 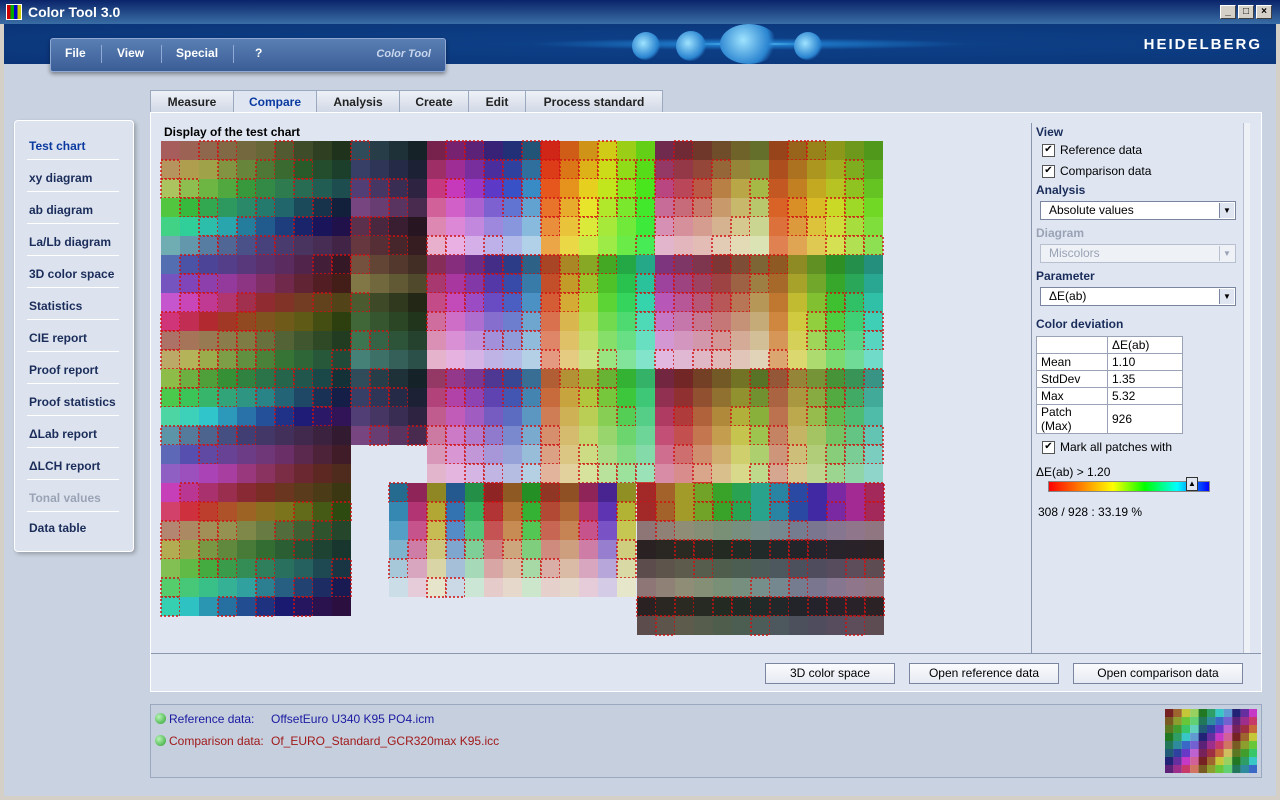 I want to click on analysis-select: Absolute values ▼, so click(x=1138, y=210).